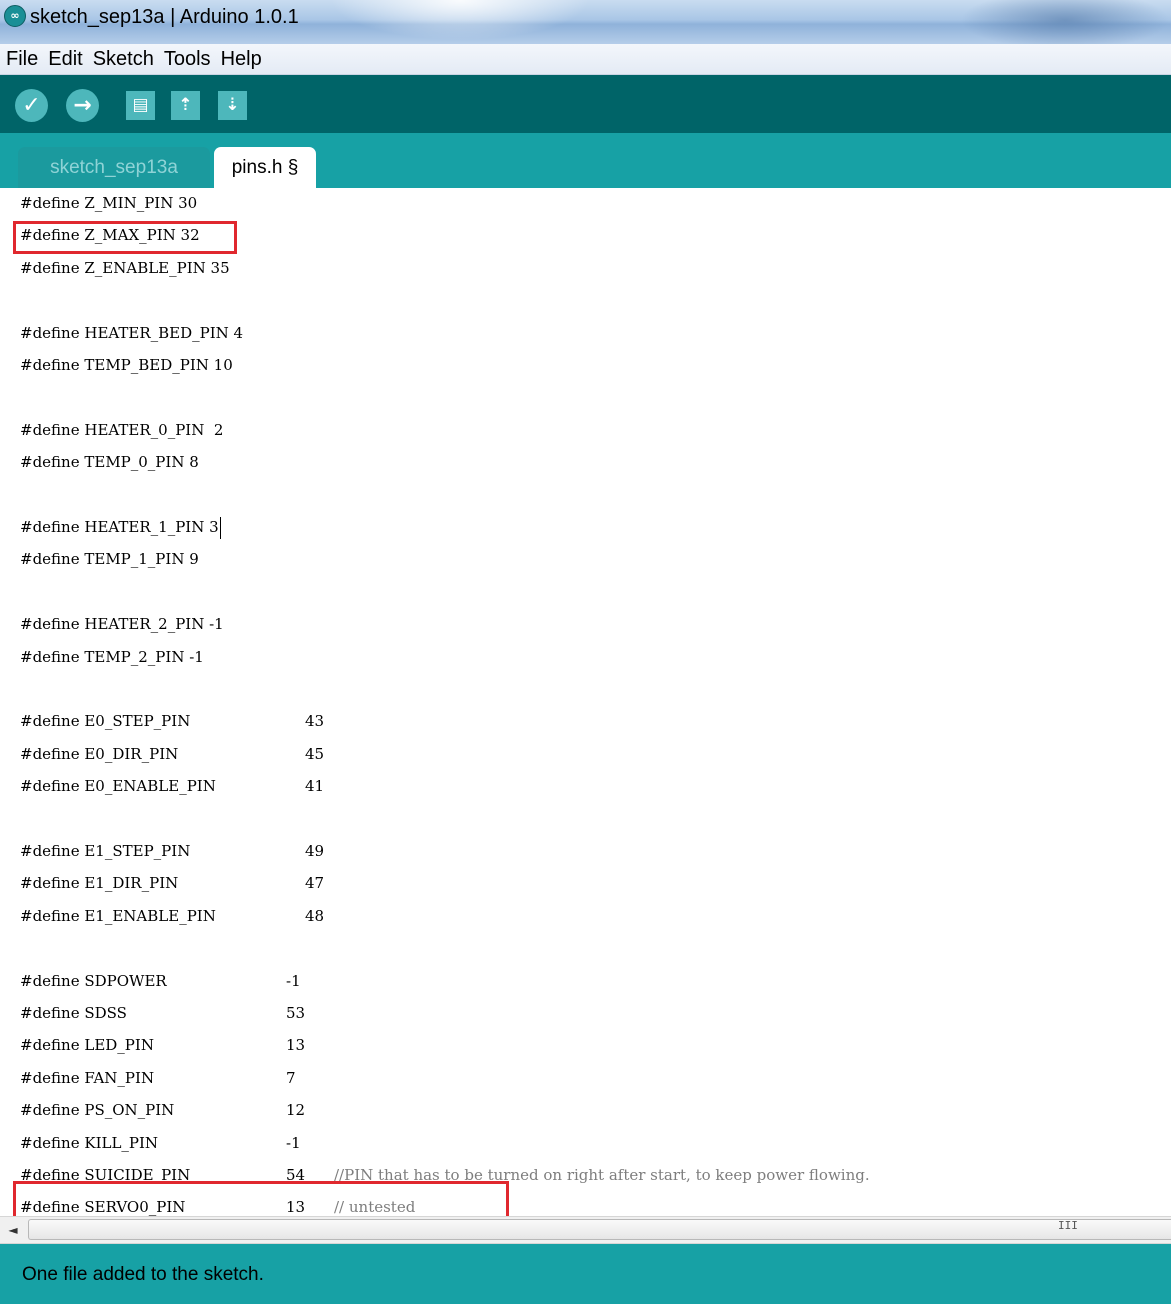  I want to click on open-button: ⇡, so click(185, 105).